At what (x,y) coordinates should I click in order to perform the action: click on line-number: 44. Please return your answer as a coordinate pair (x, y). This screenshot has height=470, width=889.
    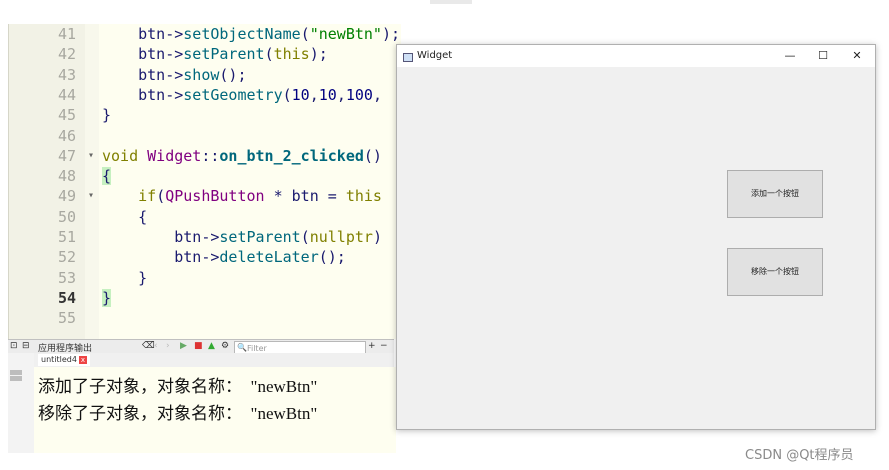
    Looking at the image, I should click on (66, 94).